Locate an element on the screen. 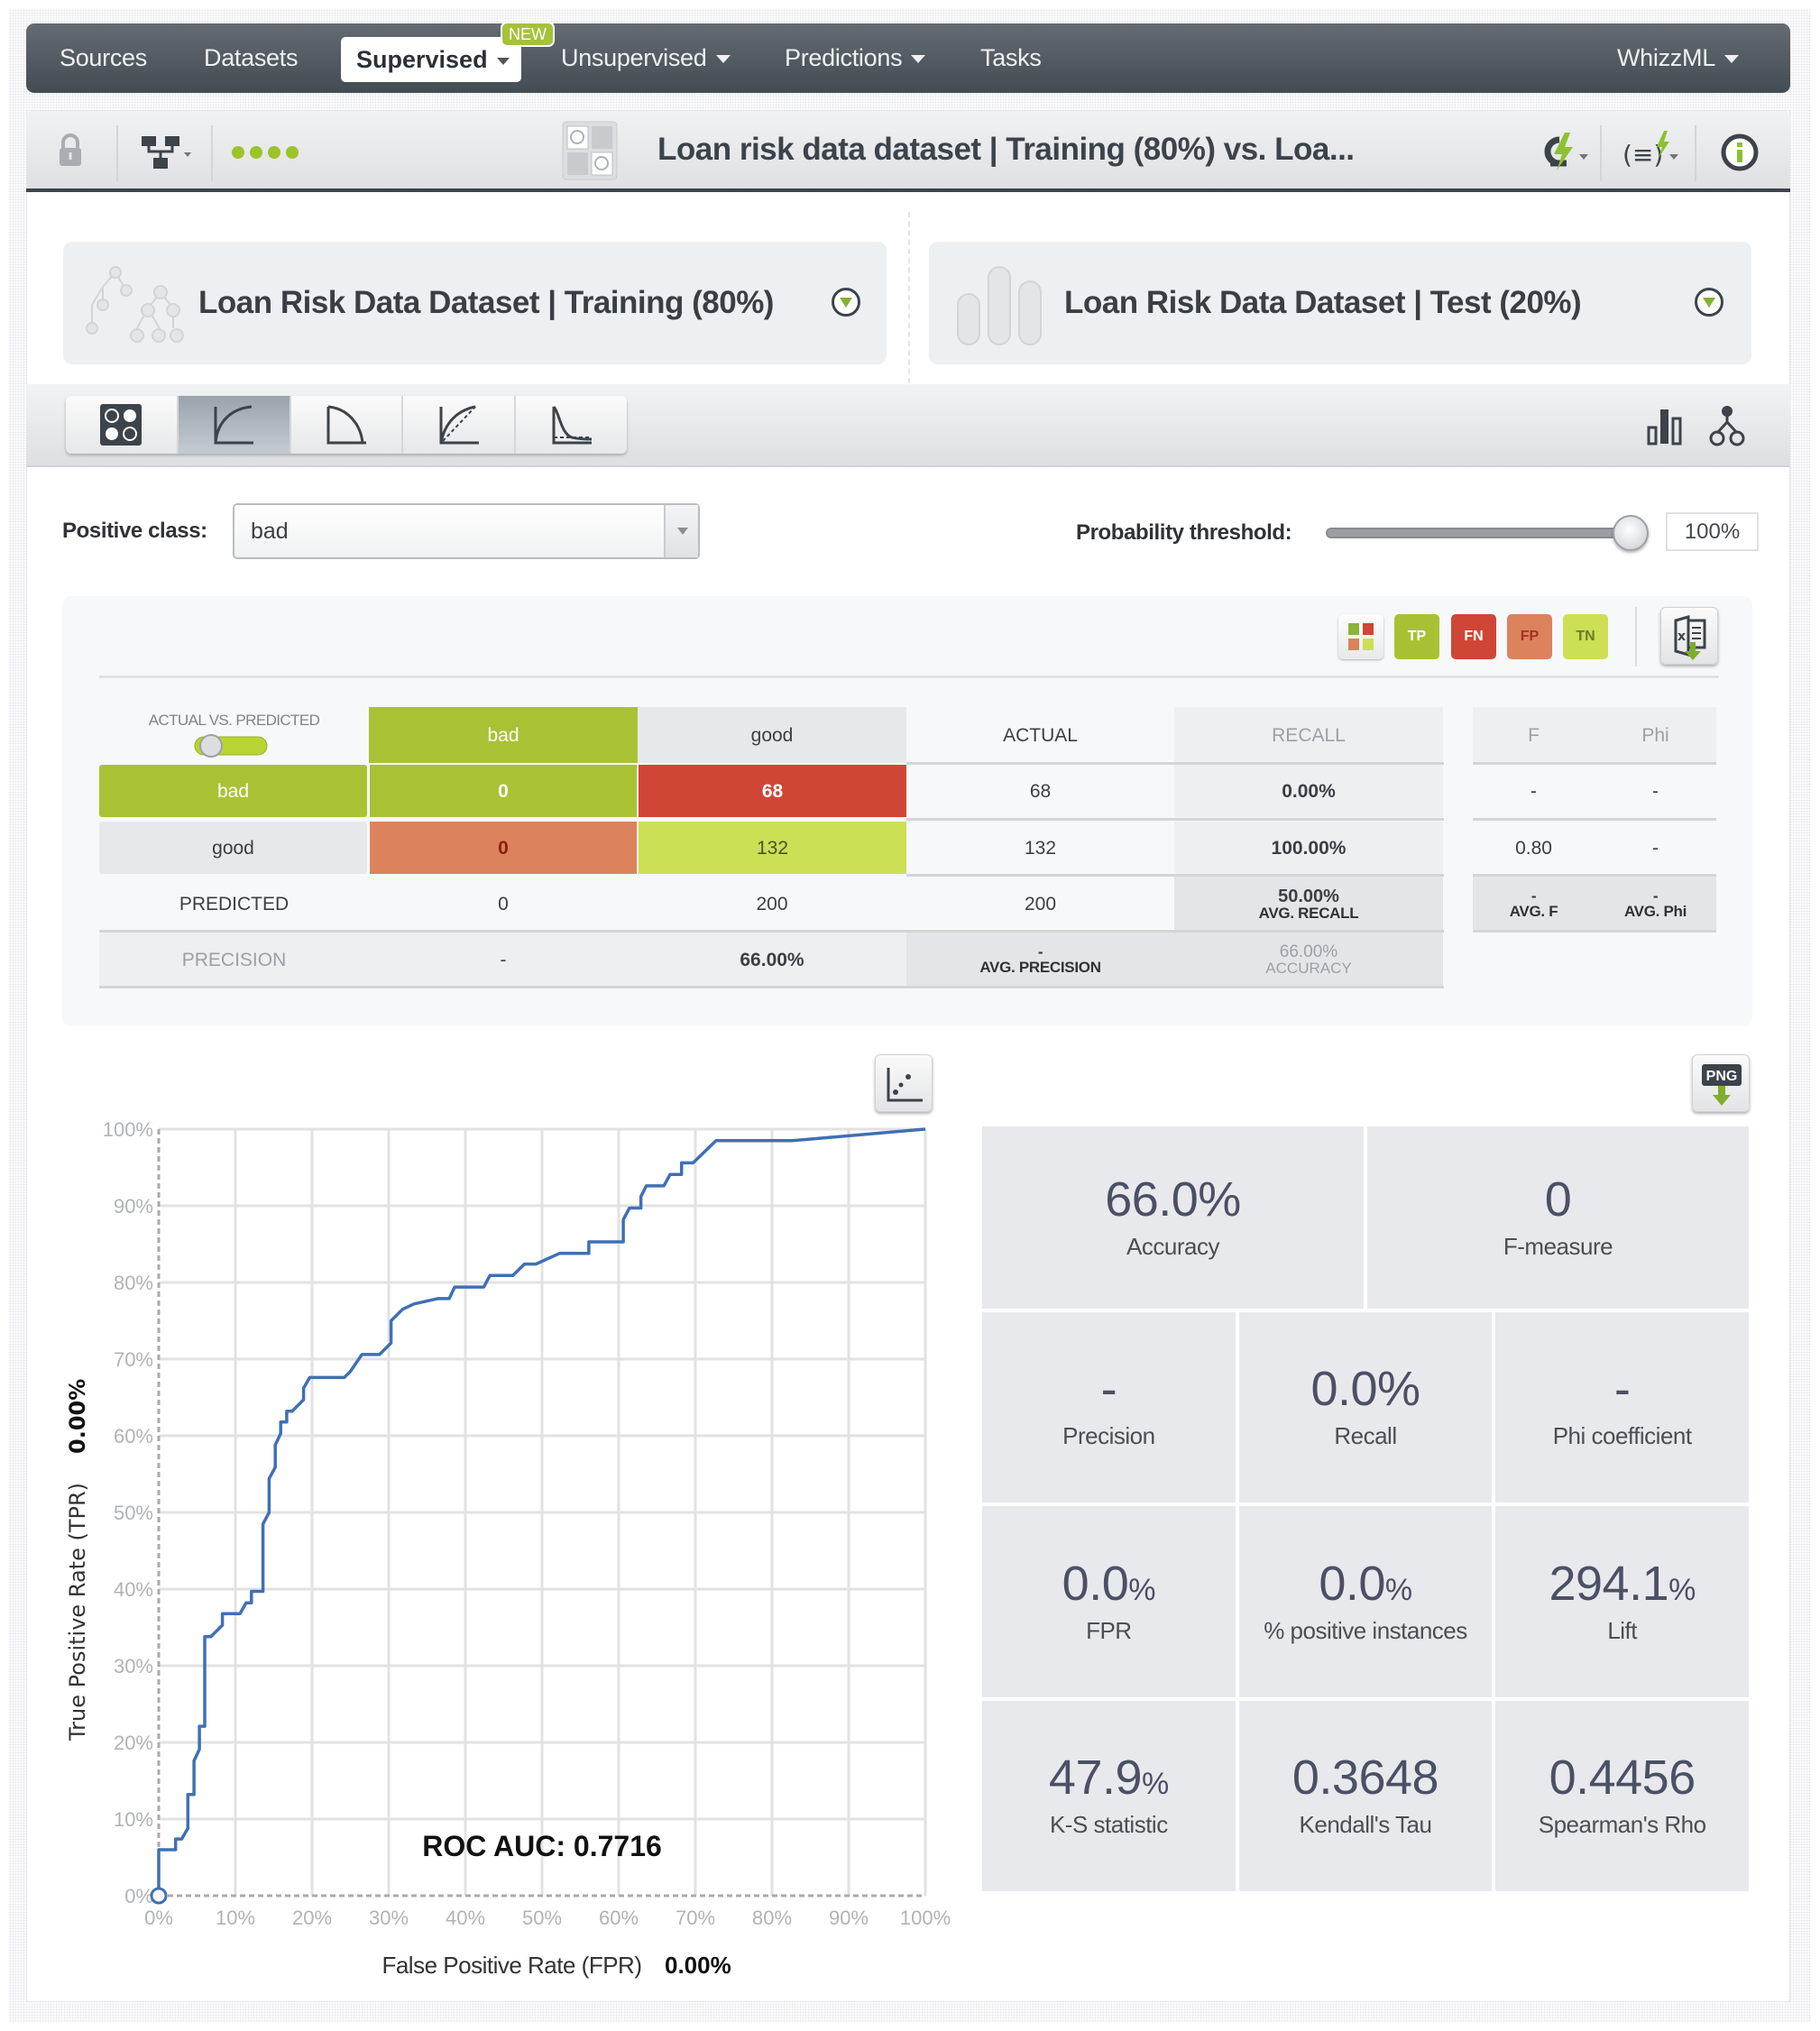 This screenshot has width=1820, height=2031. roc-auc-annotation: ROC AUC: 0.7716 is located at coordinates (542, 1846).